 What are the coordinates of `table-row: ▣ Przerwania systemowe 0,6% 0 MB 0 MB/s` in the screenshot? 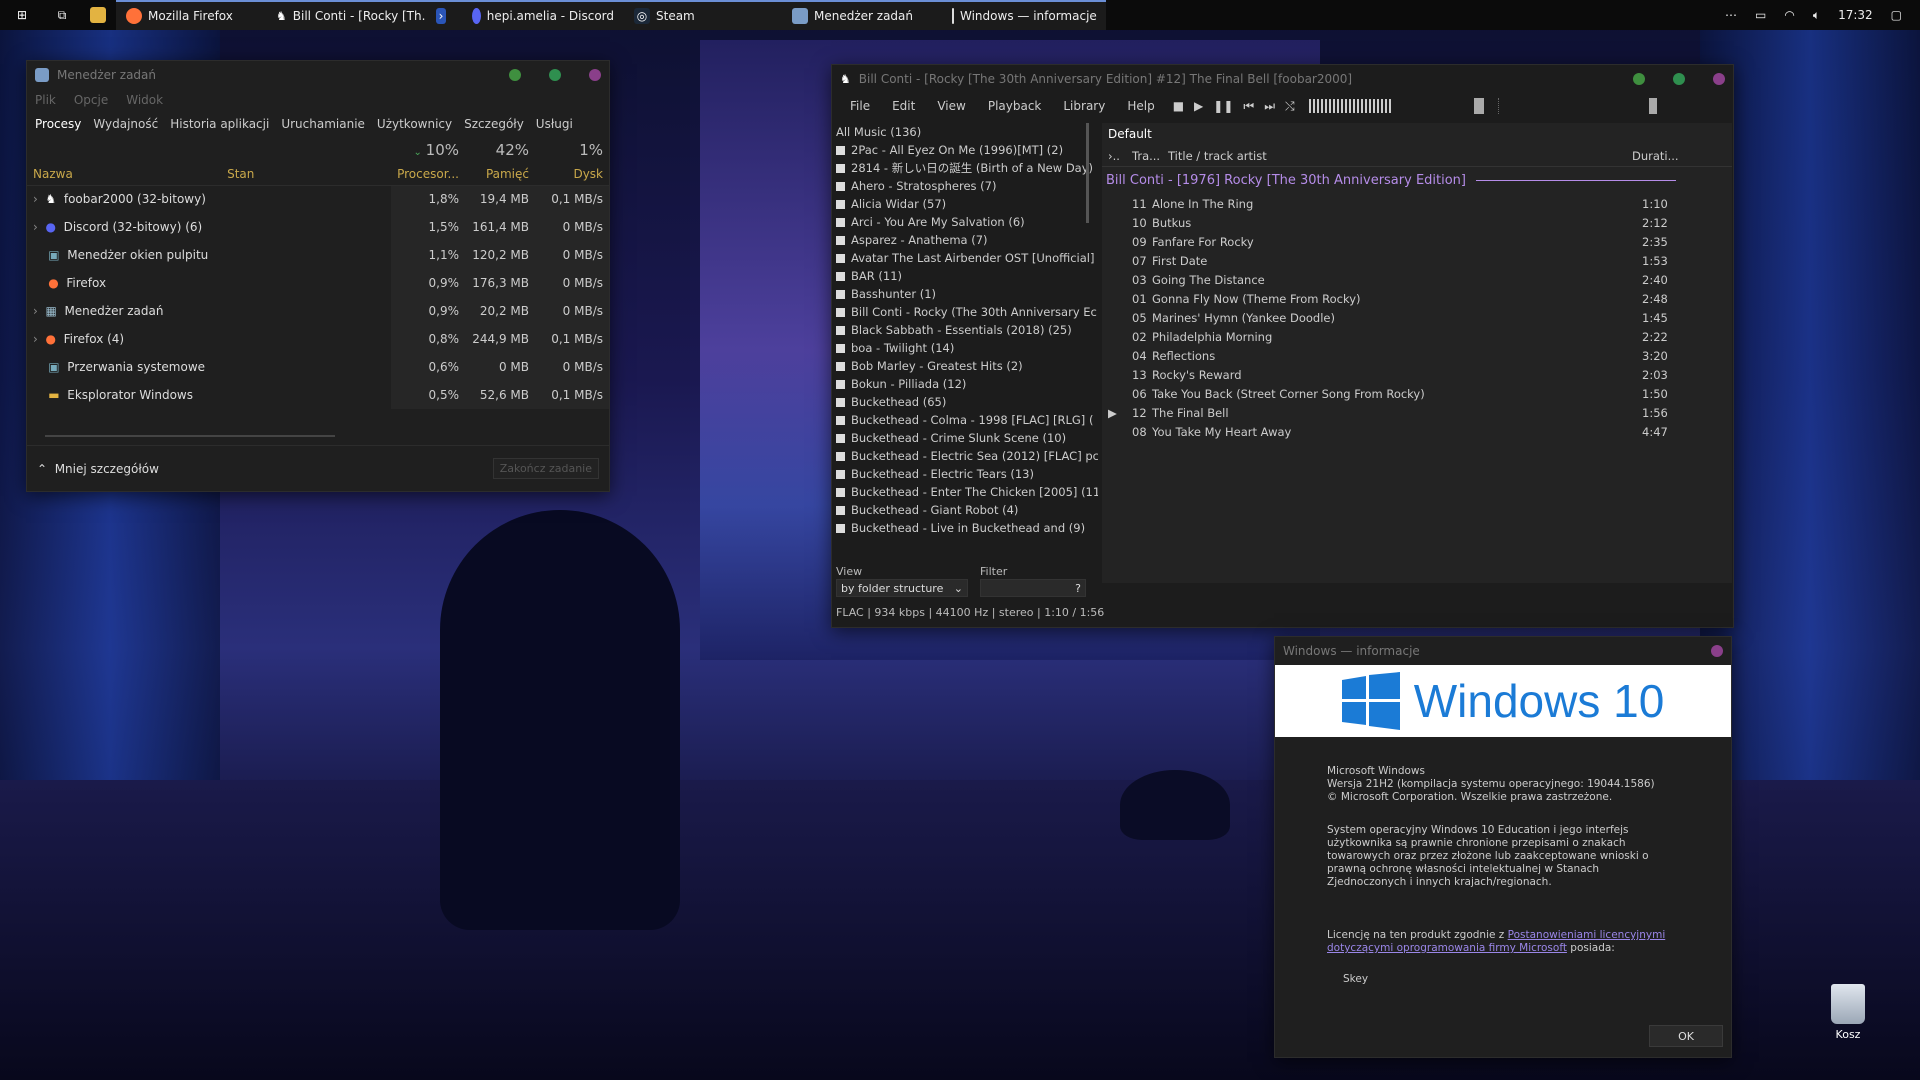 It's located at (318, 367).